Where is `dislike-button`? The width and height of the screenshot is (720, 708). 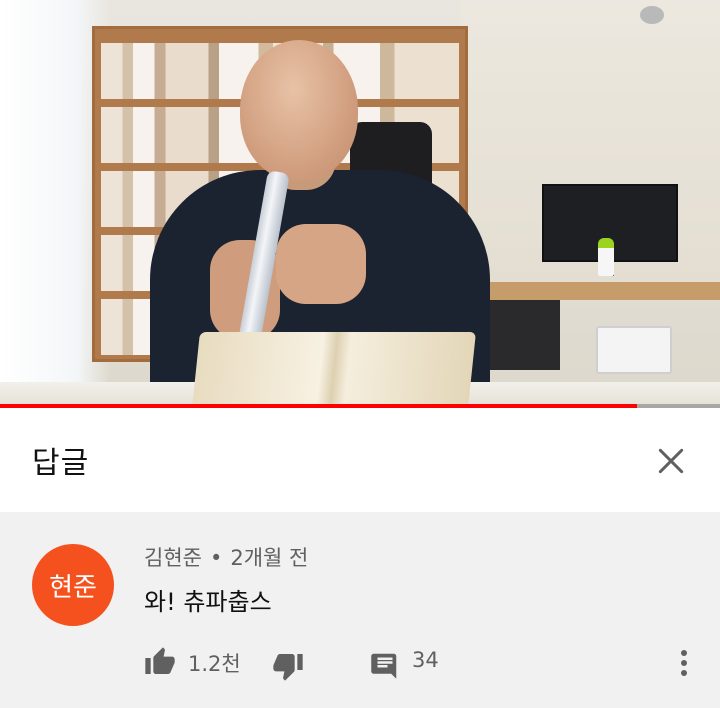
dislike-button is located at coordinates (288, 666).